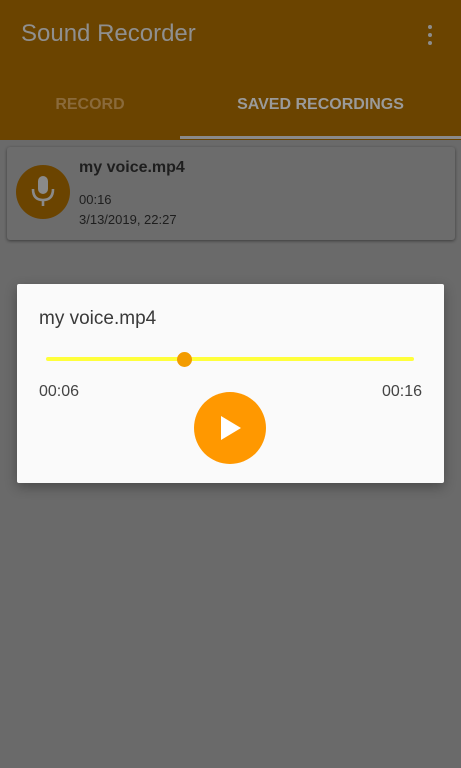  Describe the element at coordinates (401, 391) in the screenshot. I see `total-time: 00:16` at that location.